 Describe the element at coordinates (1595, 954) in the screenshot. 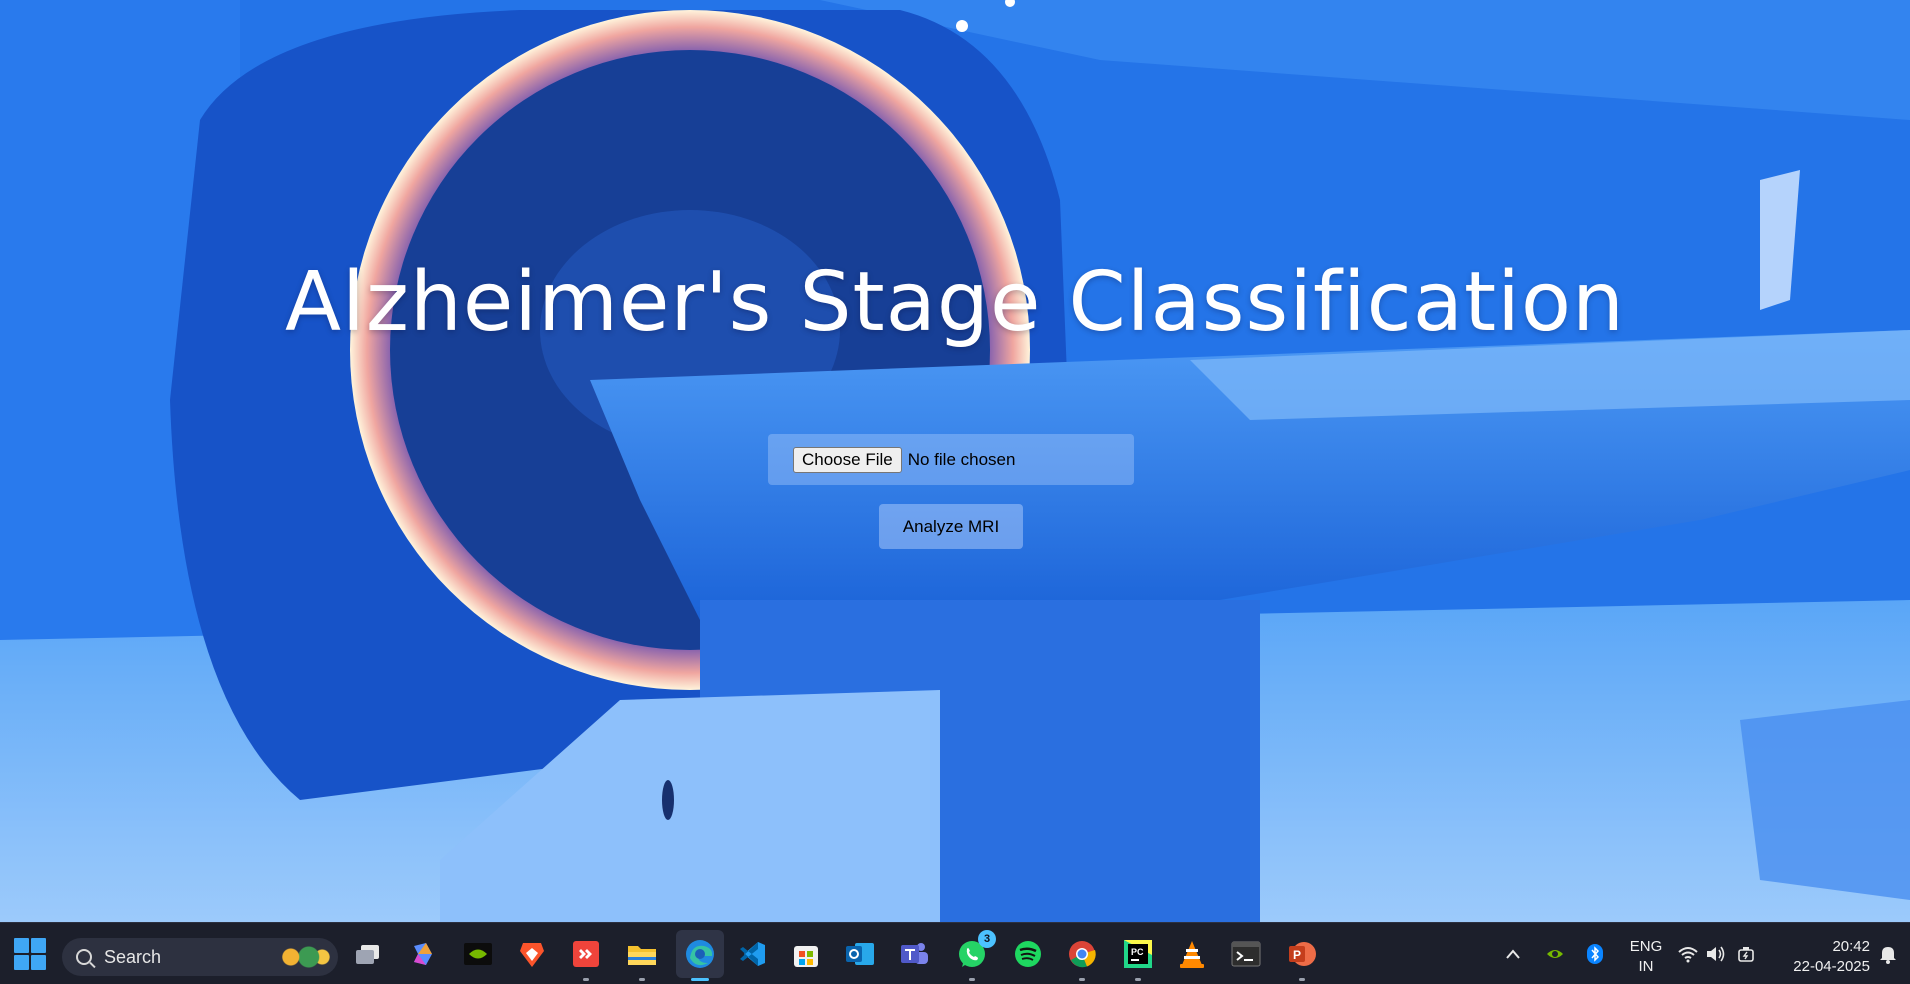

I see `bluetooth-icon` at that location.